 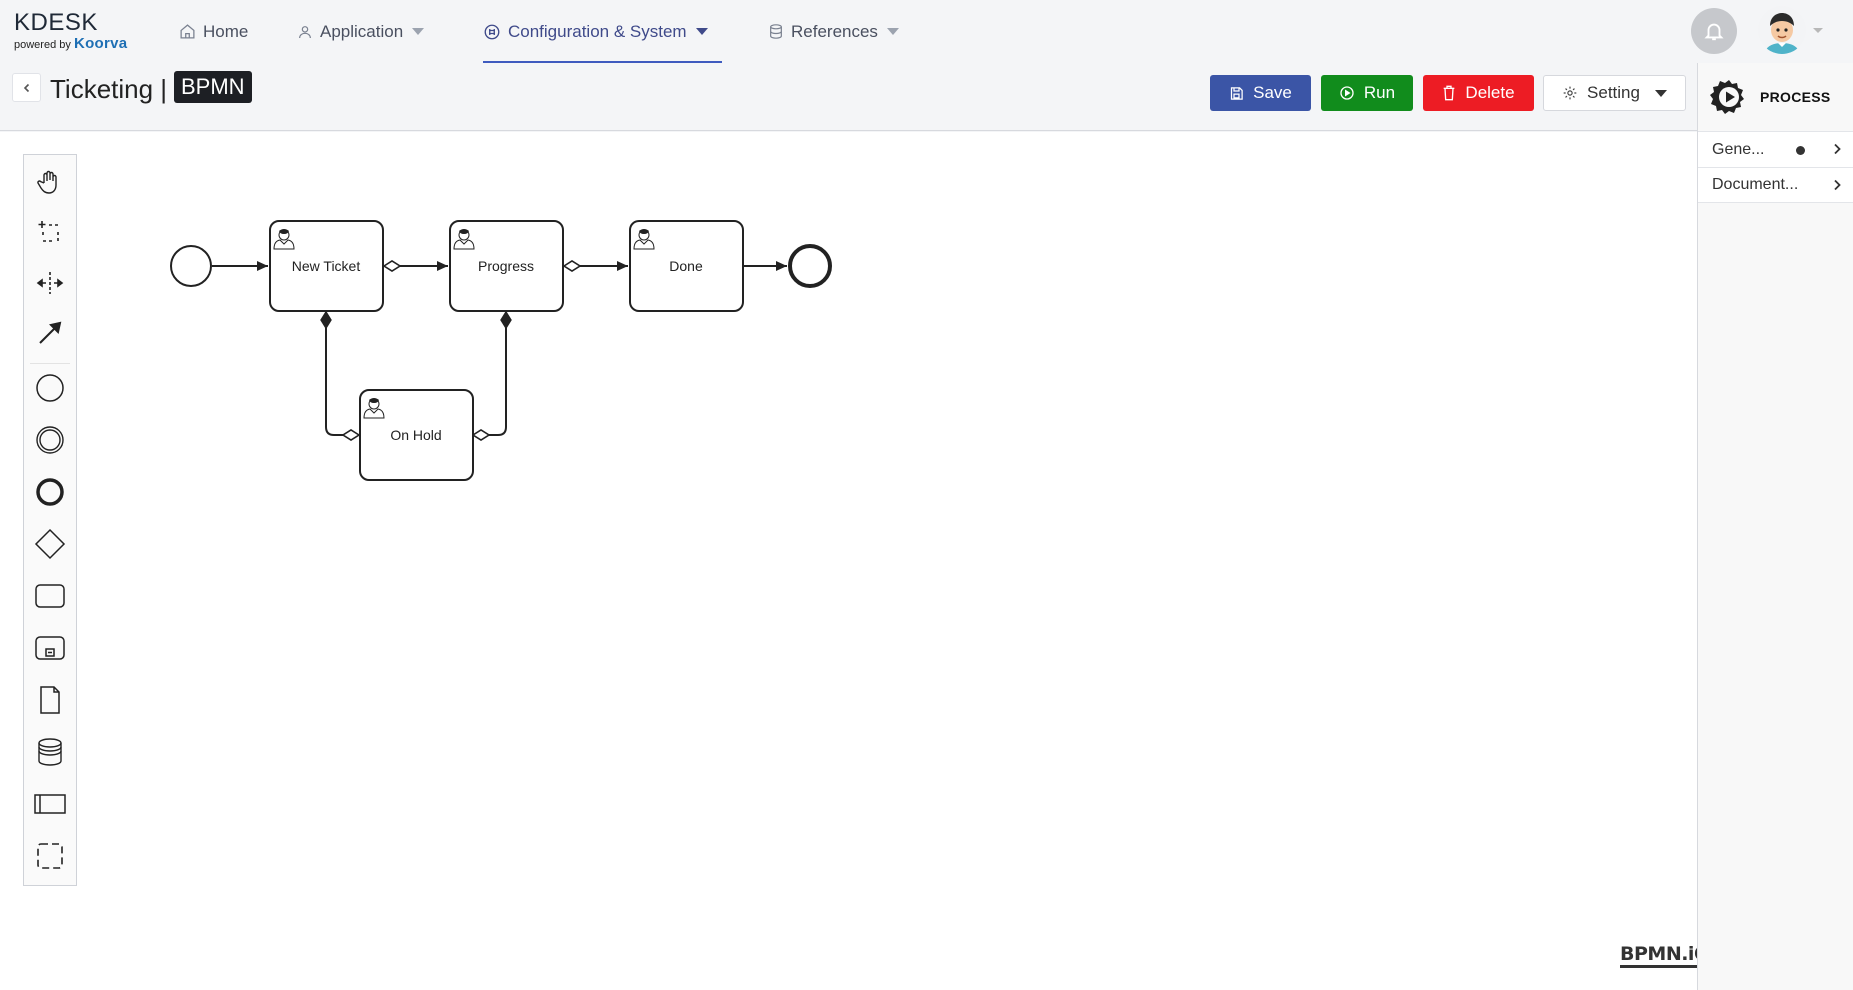 I want to click on play-circle-icon, so click(x=1347, y=93).